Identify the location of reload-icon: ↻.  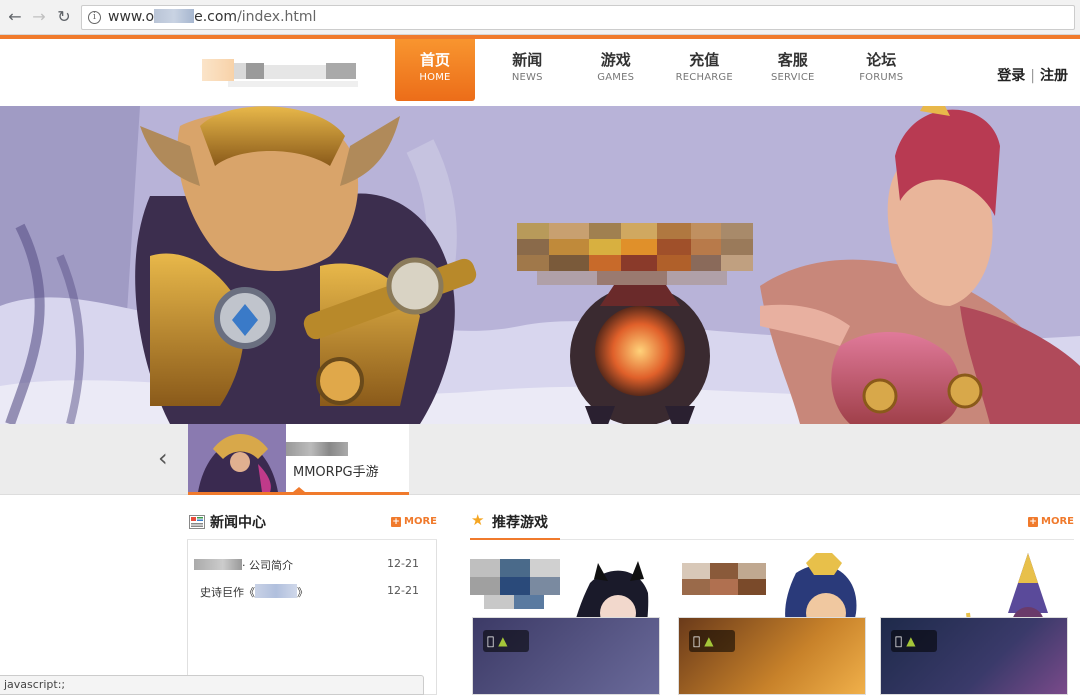
(64, 17).